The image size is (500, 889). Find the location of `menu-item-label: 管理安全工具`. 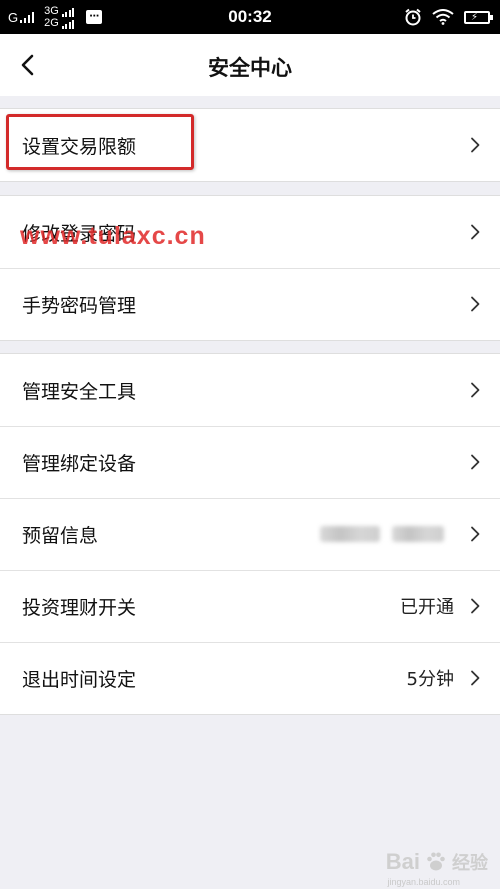

menu-item-label: 管理安全工具 is located at coordinates (79, 391).